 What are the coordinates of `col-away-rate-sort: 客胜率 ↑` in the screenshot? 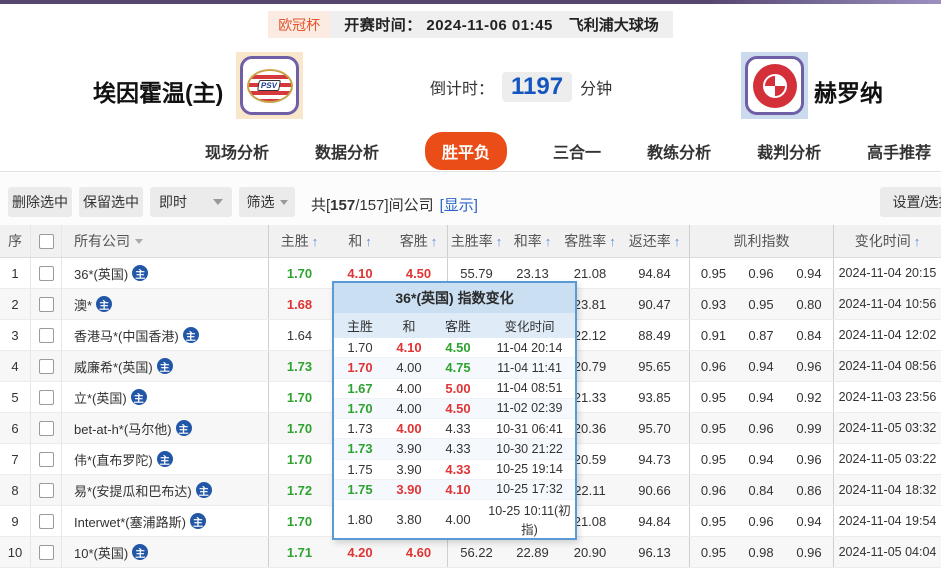 It's located at (590, 241).